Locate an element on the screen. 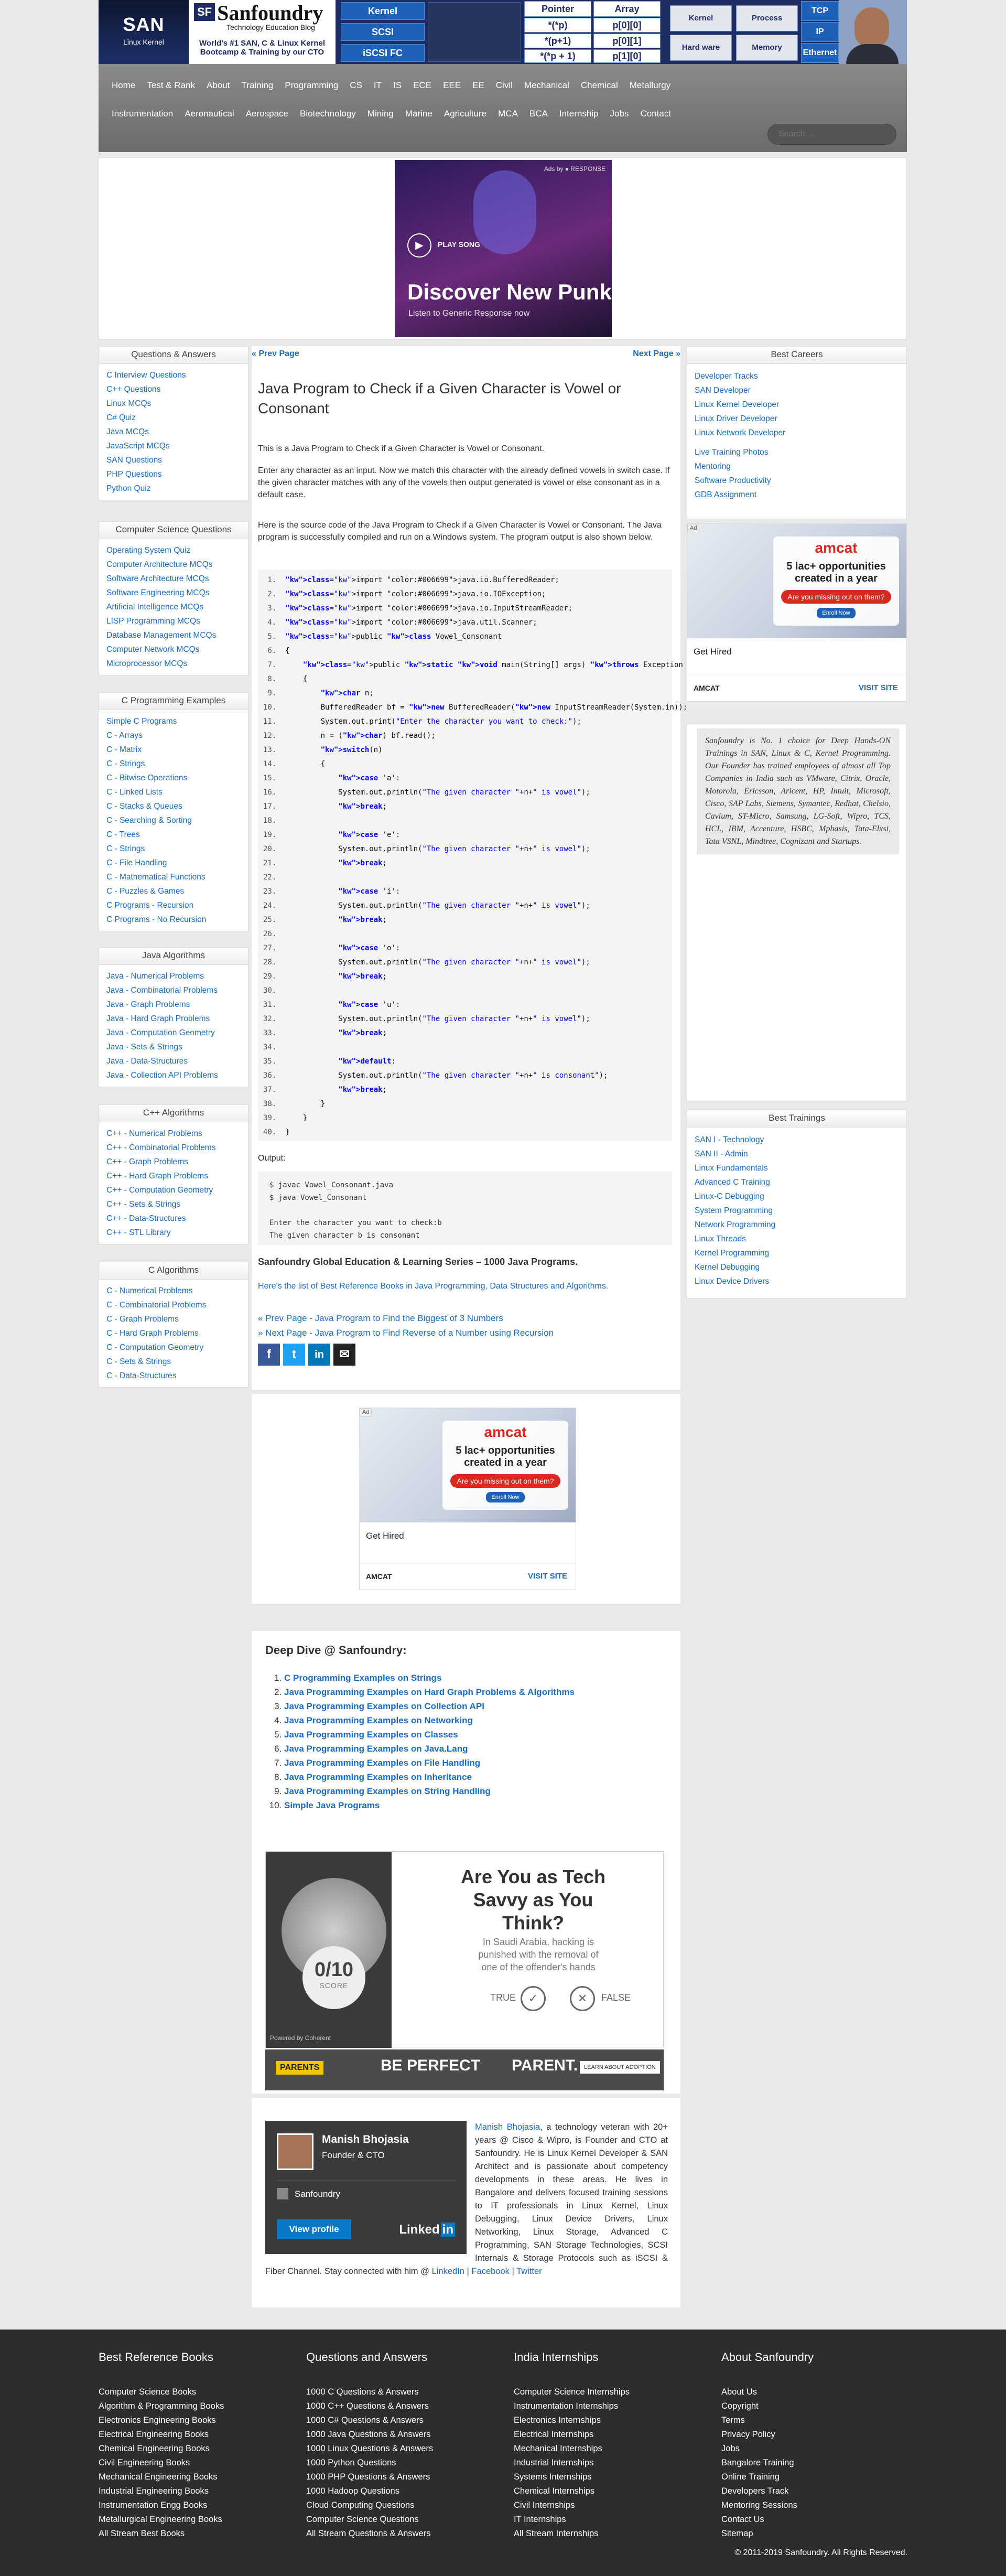 This screenshot has width=1006, height=2576. list-item-developers-track: Developers Track is located at coordinates (768, 2491).